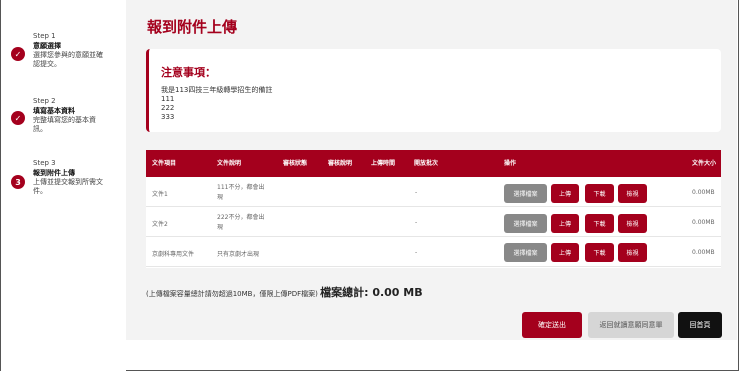 The height and width of the screenshot is (371, 739). I want to click on item-name: 文件2, so click(160, 224).